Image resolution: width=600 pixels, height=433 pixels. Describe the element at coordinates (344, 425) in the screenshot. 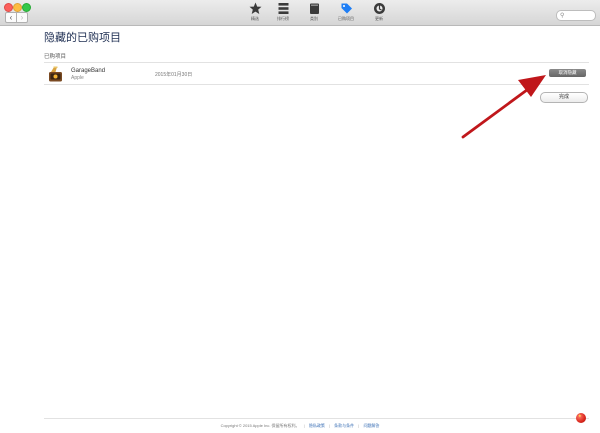

I see `terms-link: 条款与条件` at that location.